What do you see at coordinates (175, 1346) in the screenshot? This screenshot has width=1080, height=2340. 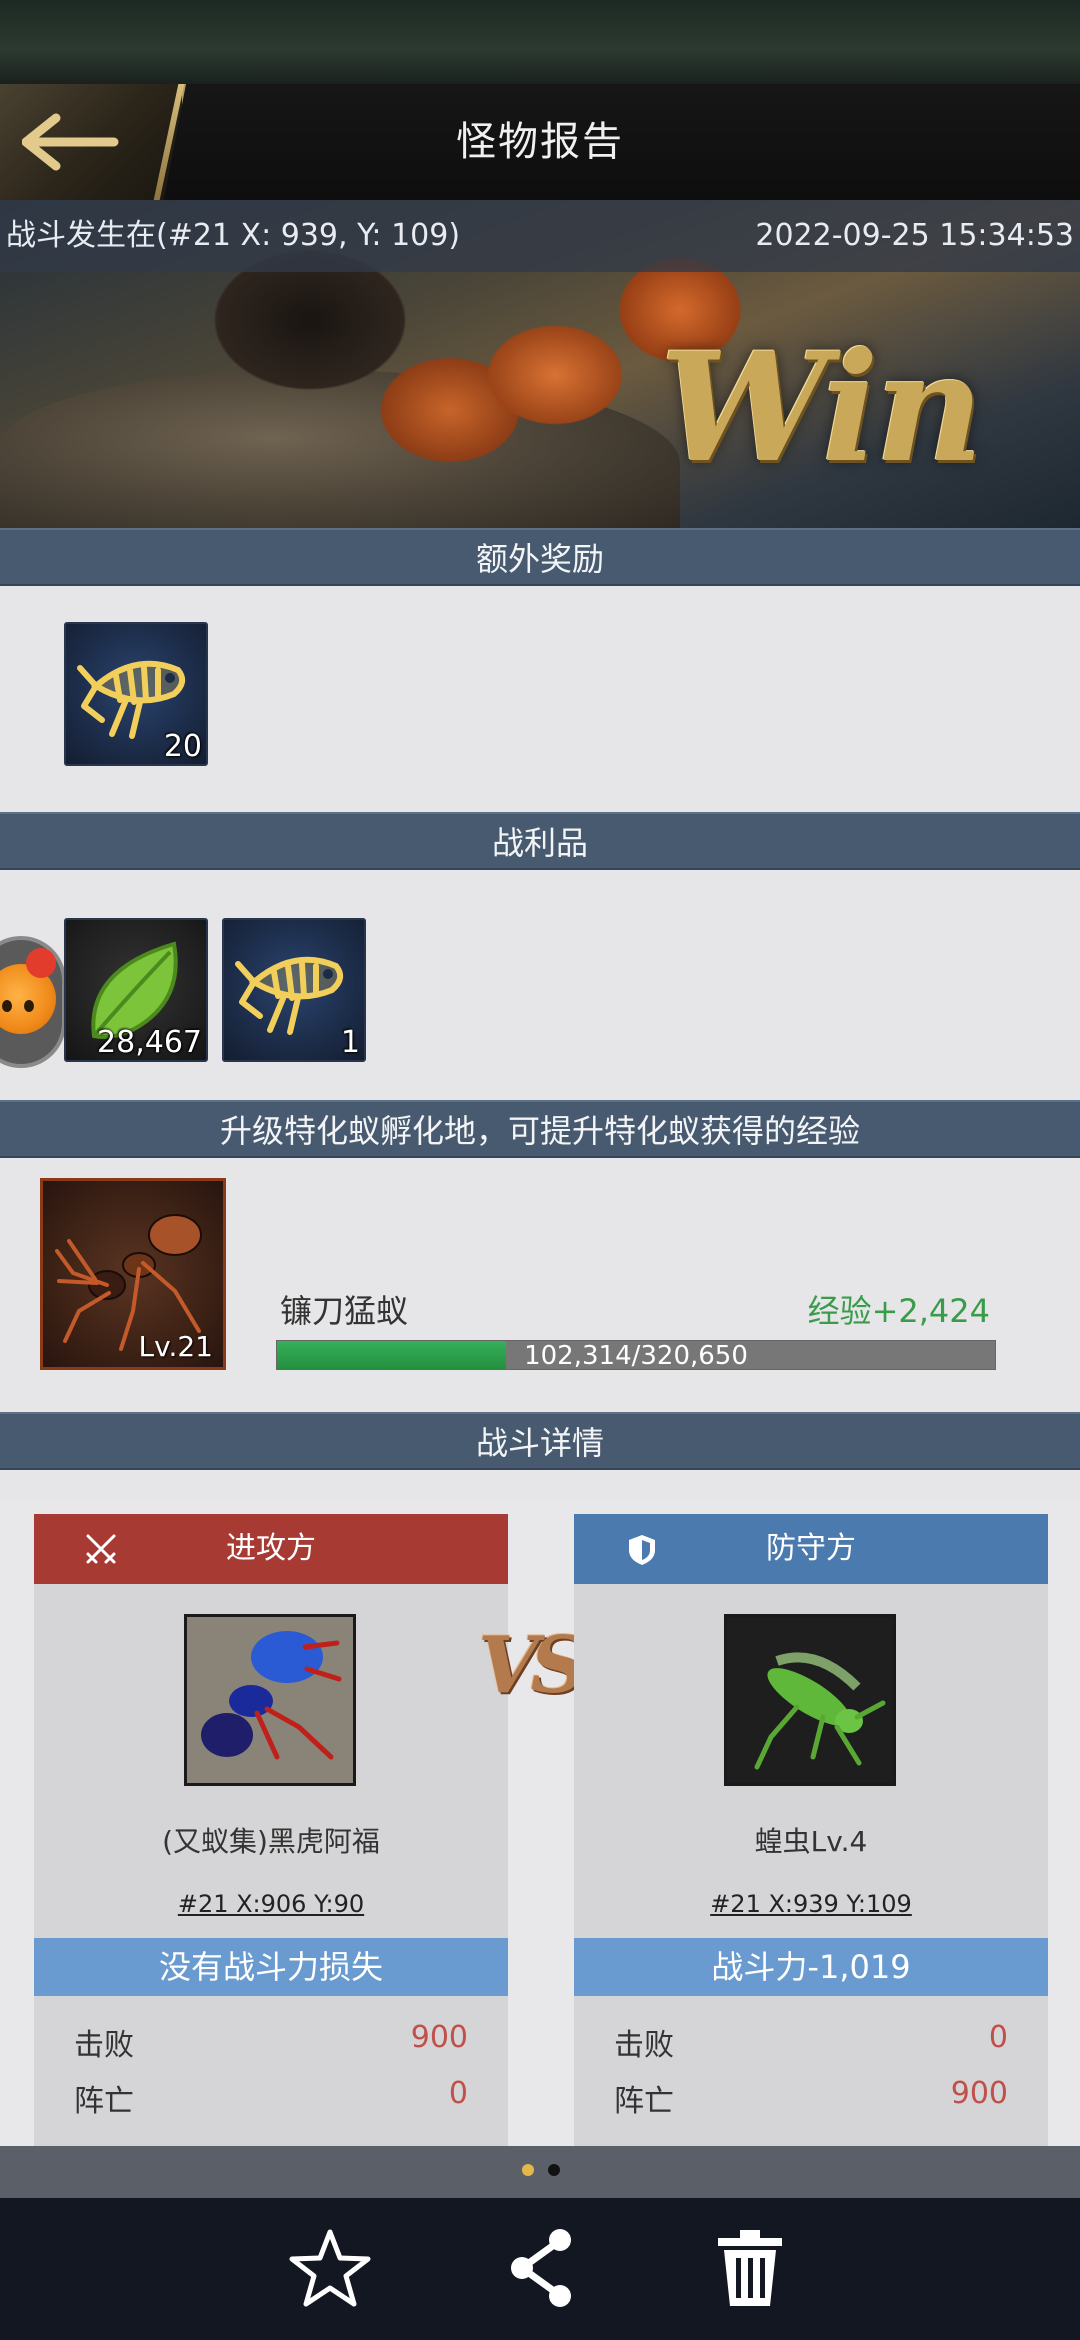 I see `ant-level: Lv.21` at bounding box center [175, 1346].